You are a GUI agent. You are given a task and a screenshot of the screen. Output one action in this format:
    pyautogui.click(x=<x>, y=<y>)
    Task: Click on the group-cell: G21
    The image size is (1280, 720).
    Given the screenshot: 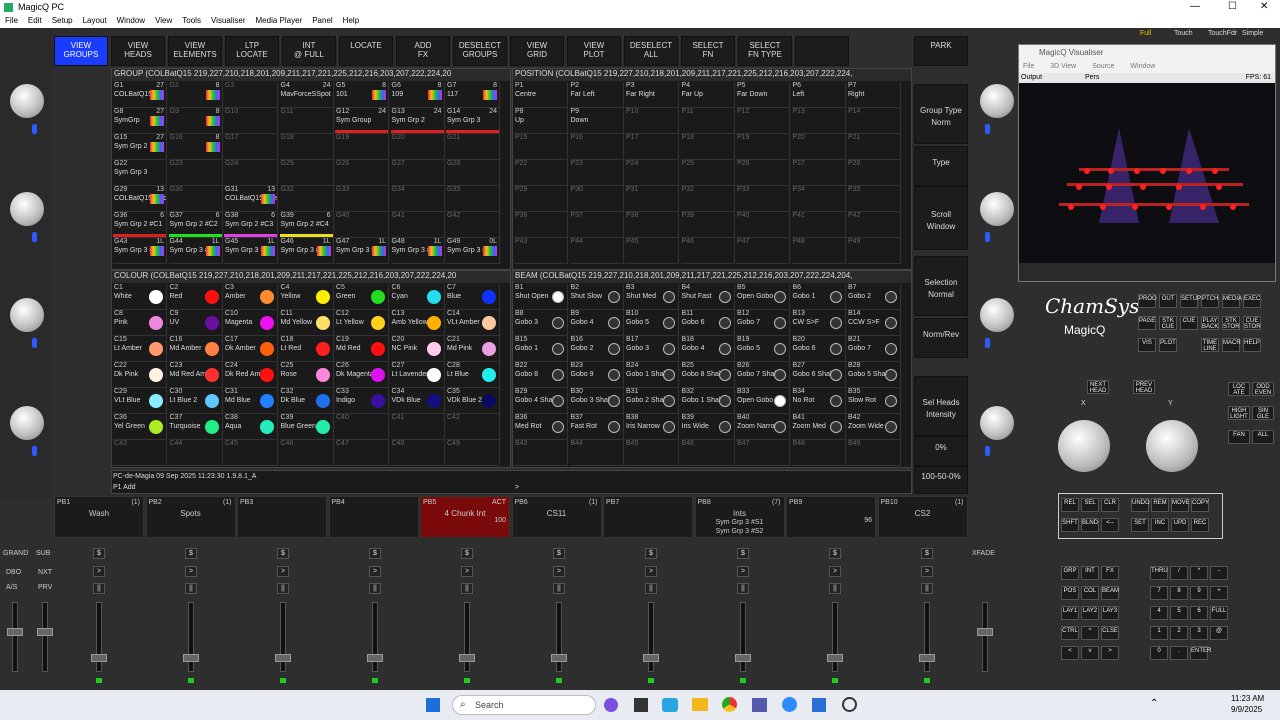 What is the action you would take?
    pyautogui.click(x=473, y=147)
    